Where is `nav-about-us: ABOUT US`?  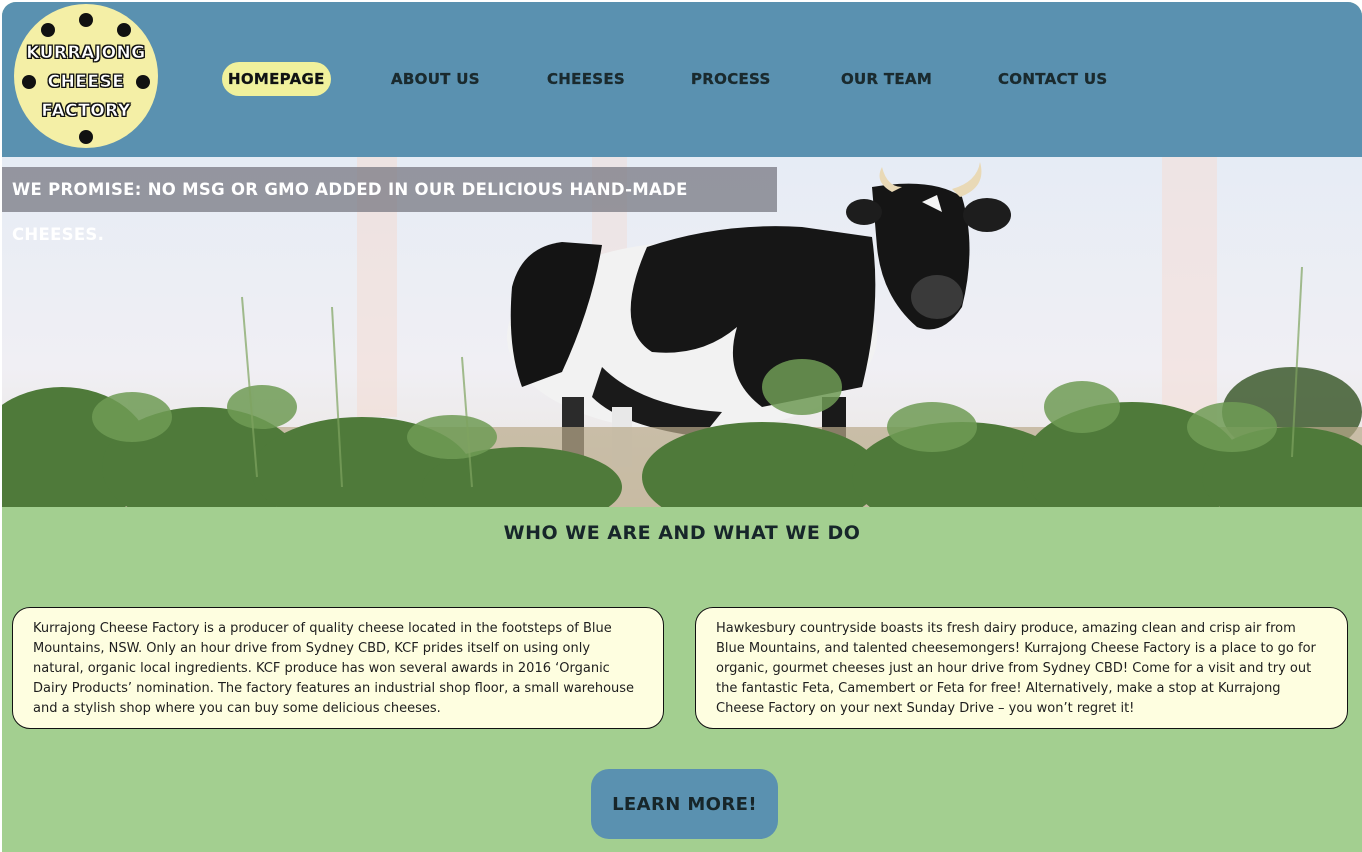 nav-about-us: ABOUT US is located at coordinates (435, 79).